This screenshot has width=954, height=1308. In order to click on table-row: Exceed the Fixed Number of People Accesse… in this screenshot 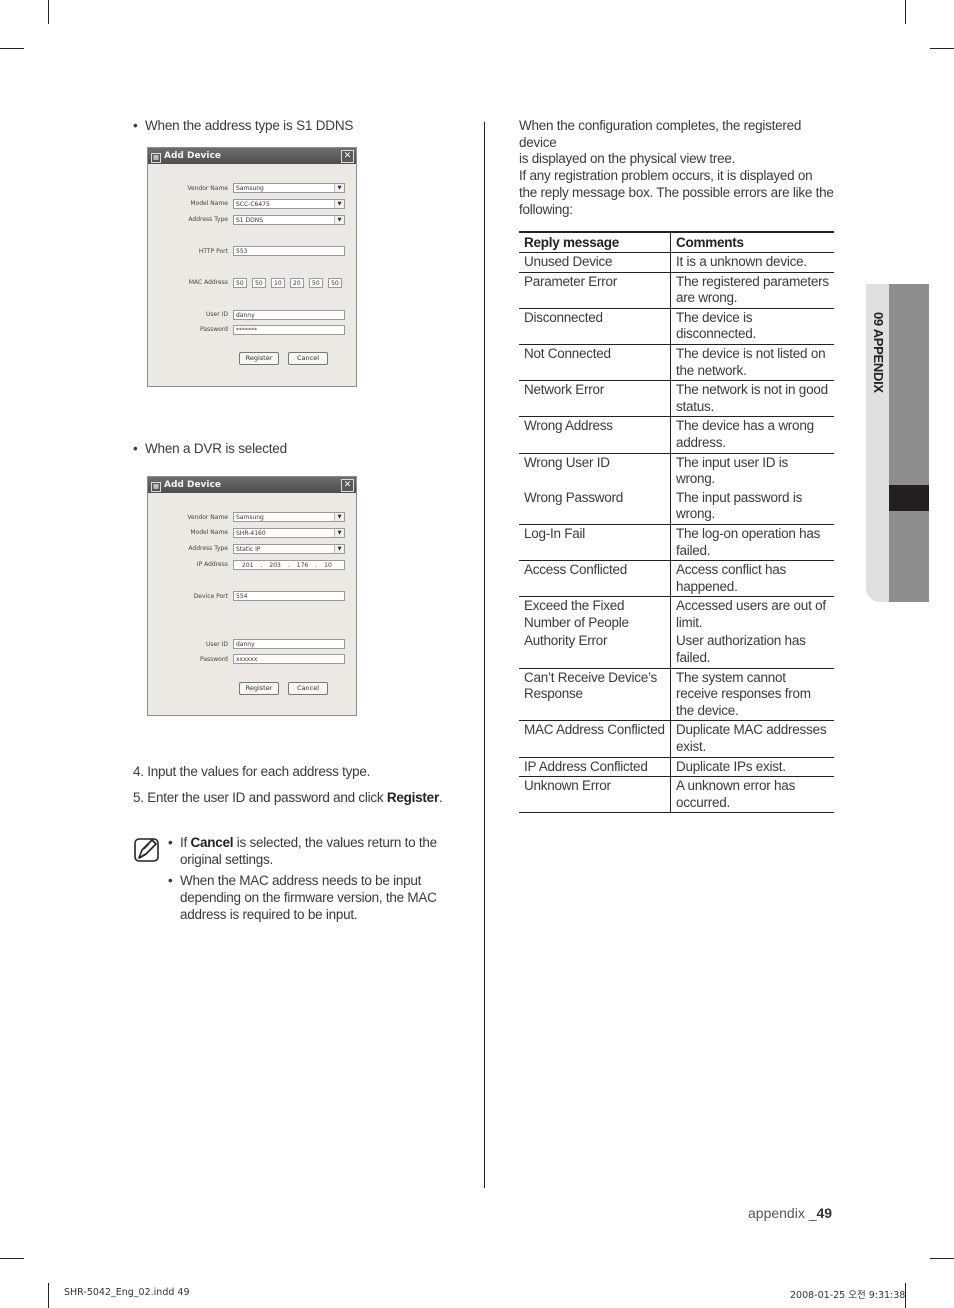, I will do `click(676, 614)`.